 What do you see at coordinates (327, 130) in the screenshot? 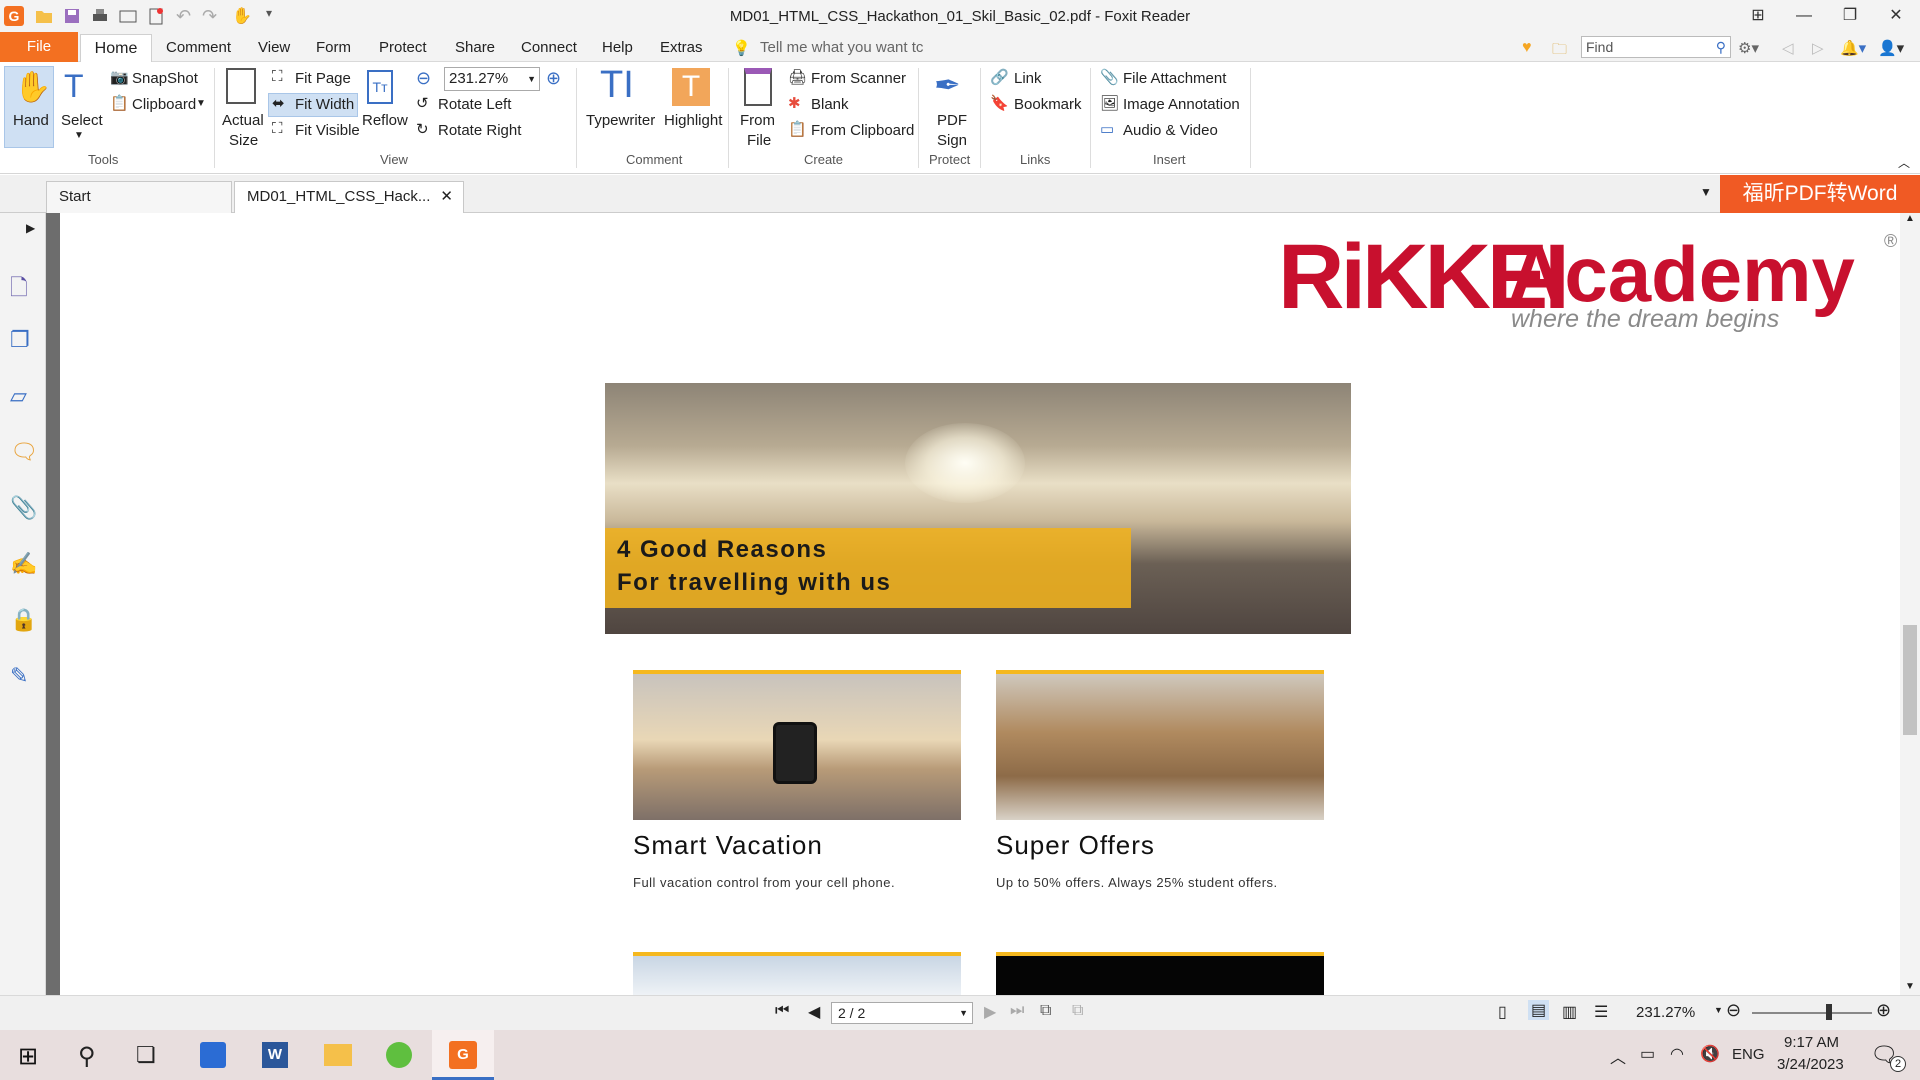
I see `fit-visible-button: Fit Visible` at bounding box center [327, 130].